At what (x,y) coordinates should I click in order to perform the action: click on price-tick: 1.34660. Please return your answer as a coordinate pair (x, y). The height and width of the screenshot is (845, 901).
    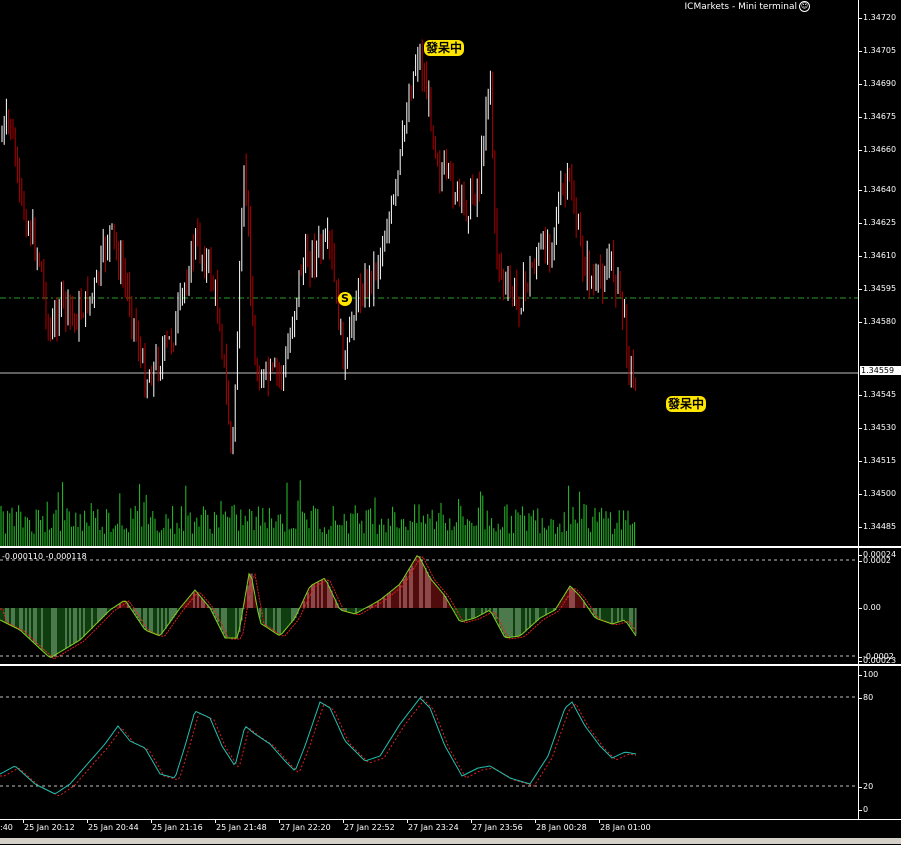
    Looking at the image, I should click on (877, 149).